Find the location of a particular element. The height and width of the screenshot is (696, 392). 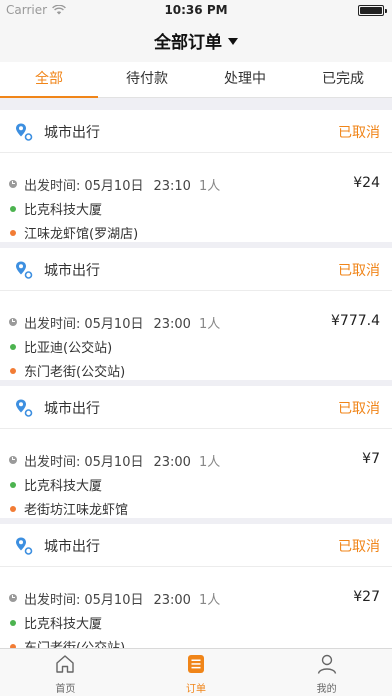

home-icon is located at coordinates (65, 664).